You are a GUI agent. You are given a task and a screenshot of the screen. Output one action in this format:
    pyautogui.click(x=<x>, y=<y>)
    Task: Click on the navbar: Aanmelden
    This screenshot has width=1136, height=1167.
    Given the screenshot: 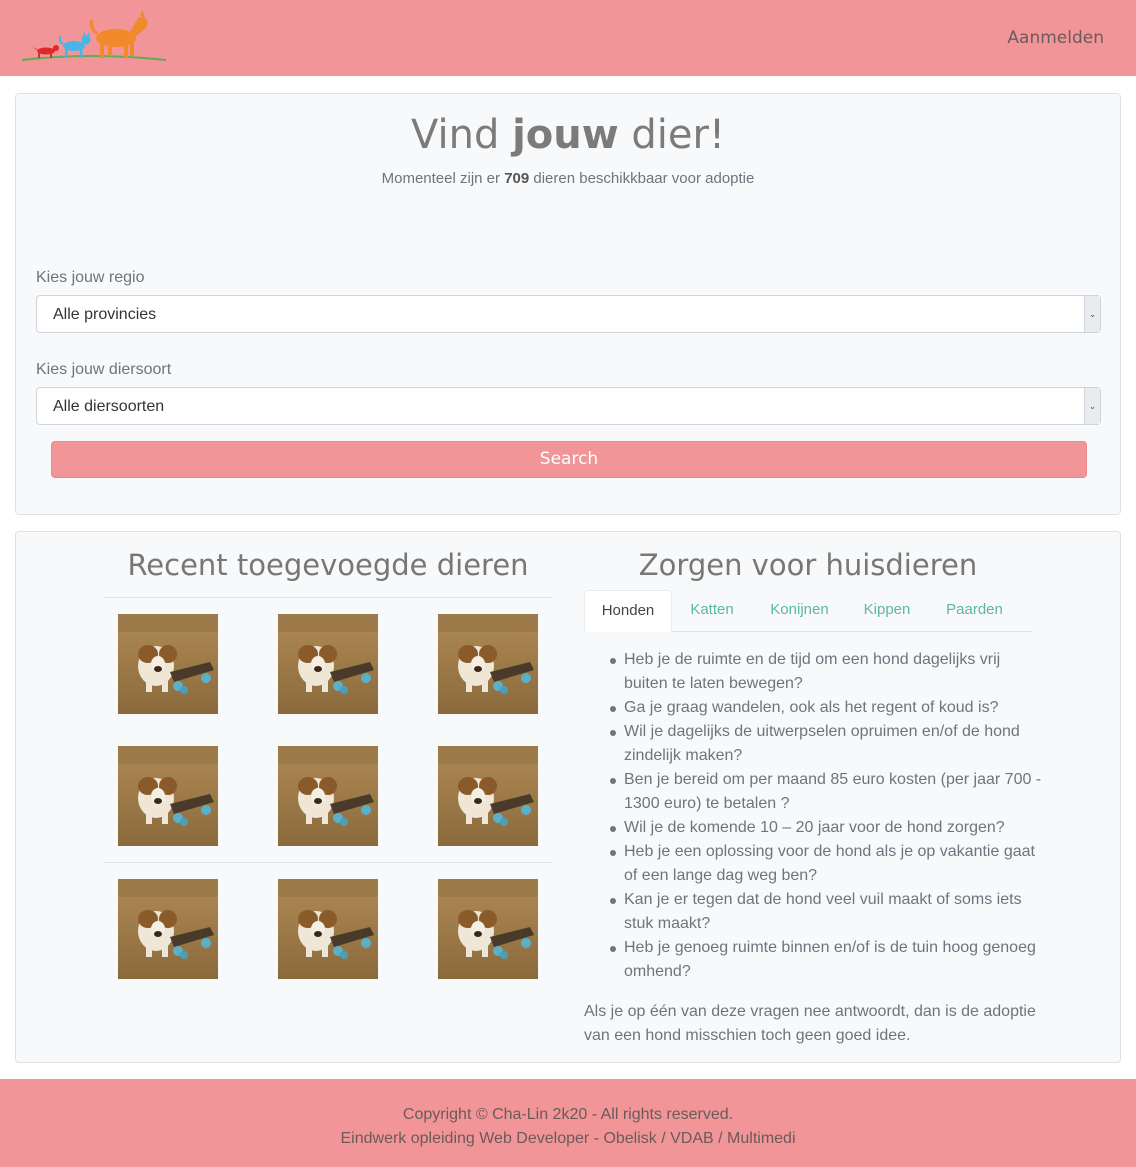 What is the action you would take?
    pyautogui.click(x=568, y=38)
    